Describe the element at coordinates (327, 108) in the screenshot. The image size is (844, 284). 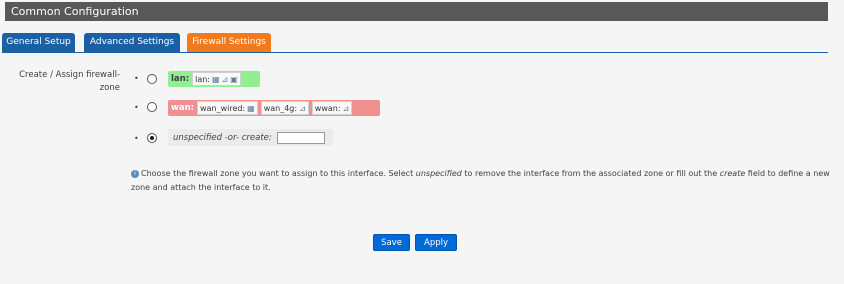
I see `chip-label: wwan:` at that location.